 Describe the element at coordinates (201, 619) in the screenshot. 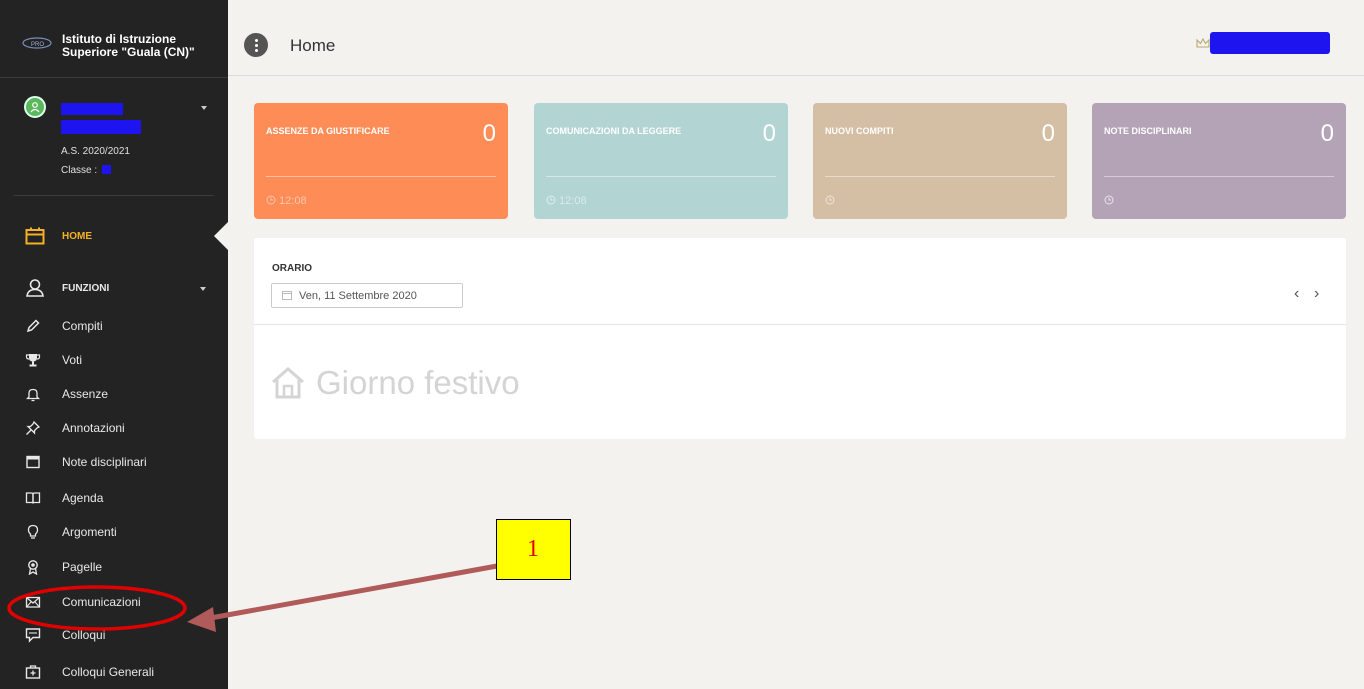

I see `annotation-arrowhead` at that location.